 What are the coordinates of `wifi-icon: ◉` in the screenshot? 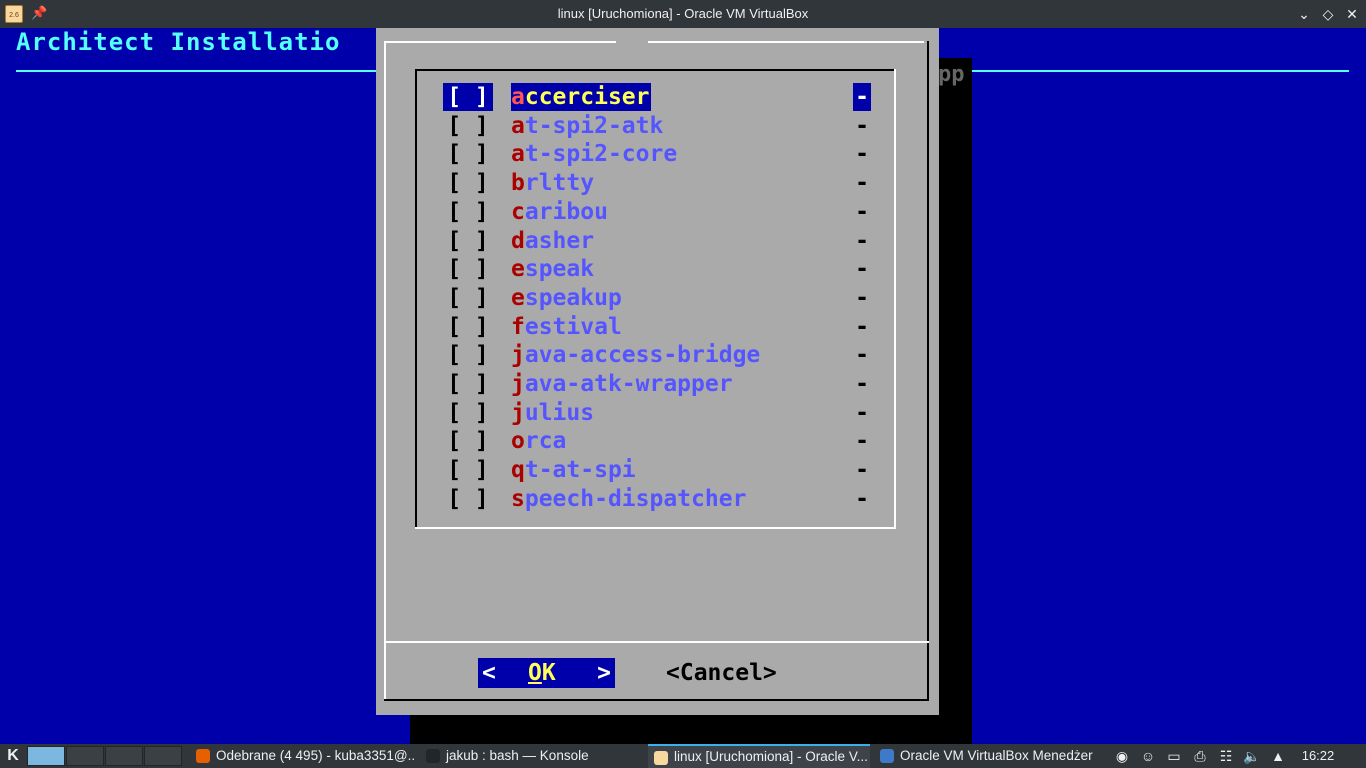 It's located at (1122, 756).